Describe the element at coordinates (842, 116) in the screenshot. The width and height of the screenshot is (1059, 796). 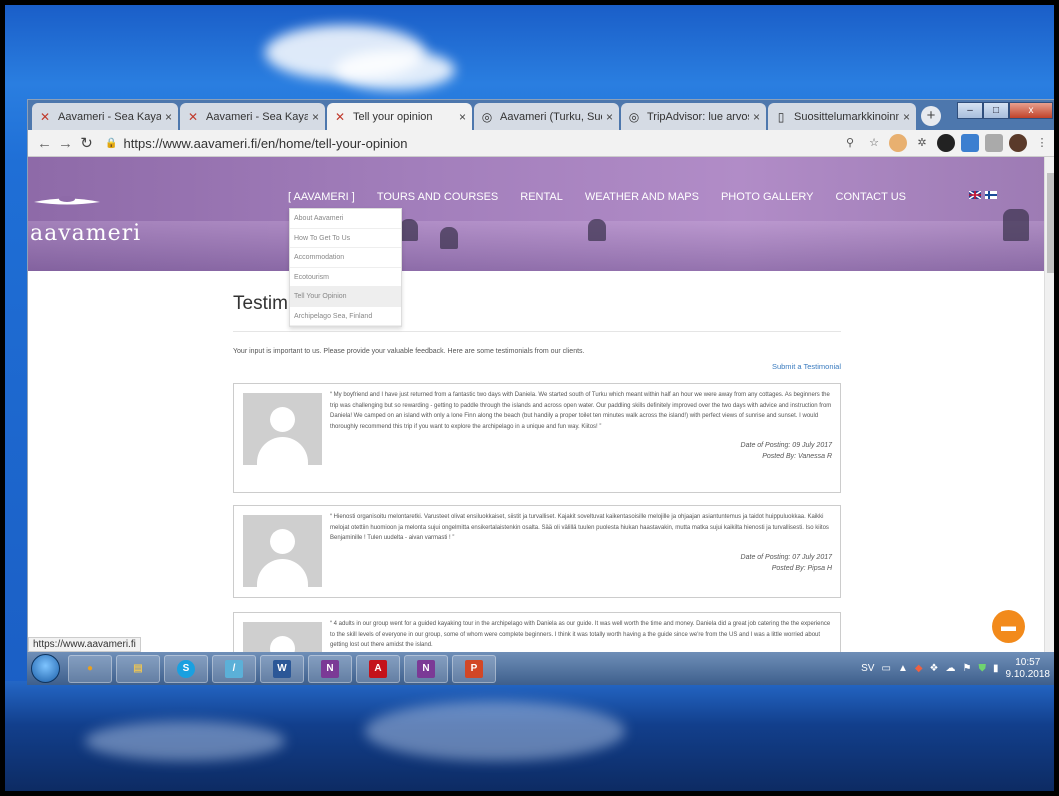
I see `tab-suosittelu: ▯ Suosittelumarkkinoinnin ×` at that location.